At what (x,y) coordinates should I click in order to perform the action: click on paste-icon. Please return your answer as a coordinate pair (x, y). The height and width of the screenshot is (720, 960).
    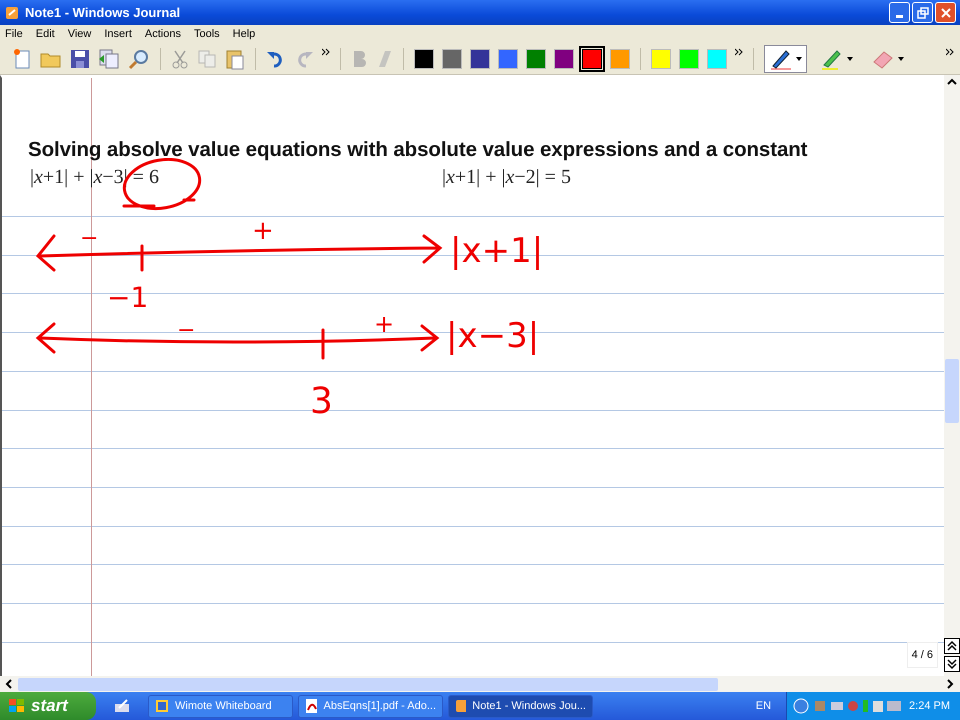
    Looking at the image, I should click on (235, 59).